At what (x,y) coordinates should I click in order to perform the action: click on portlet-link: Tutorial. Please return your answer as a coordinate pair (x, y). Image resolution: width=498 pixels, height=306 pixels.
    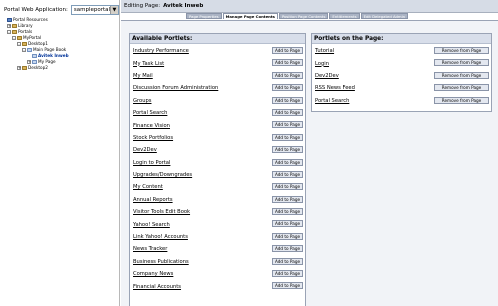
    Looking at the image, I should click on (324, 51).